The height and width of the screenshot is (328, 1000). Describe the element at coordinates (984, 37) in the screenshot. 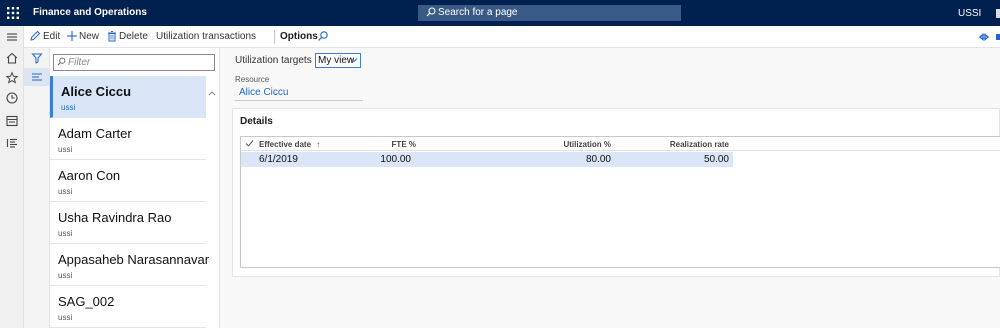

I see `attach-link-icon` at that location.